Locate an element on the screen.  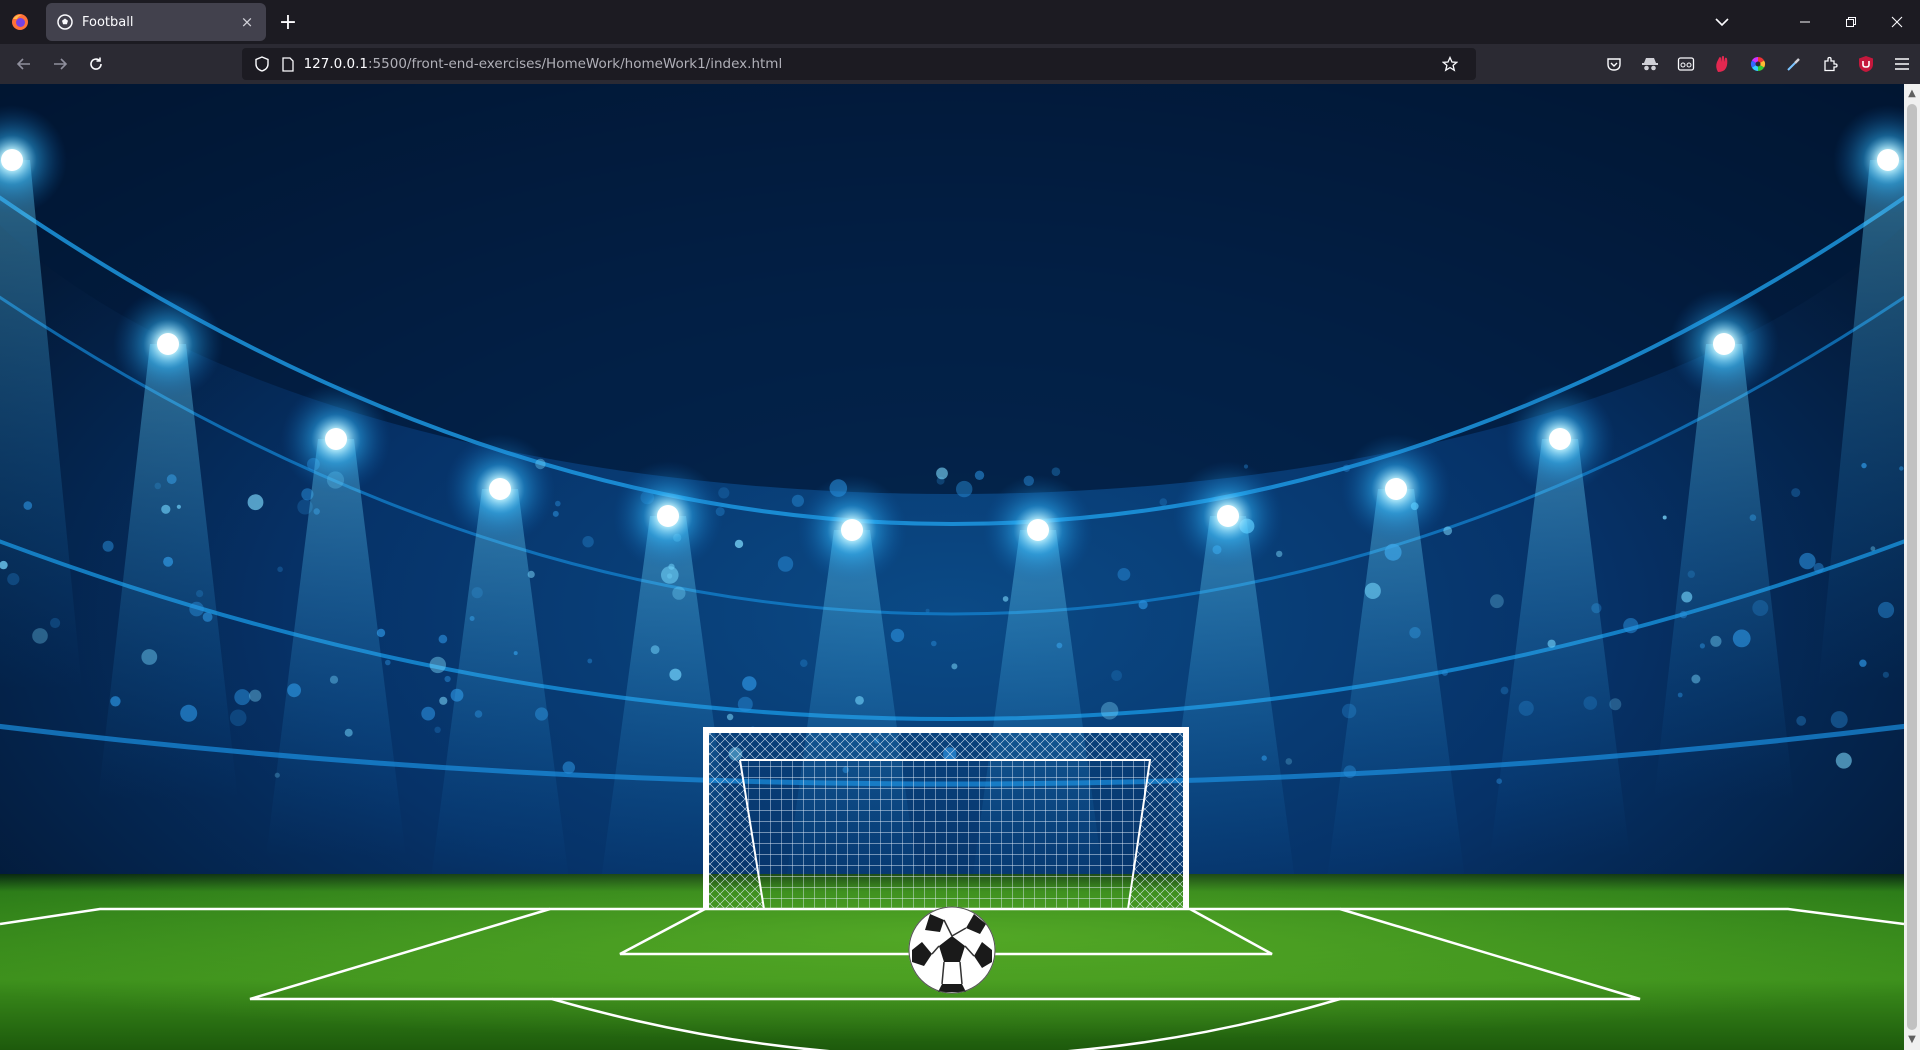
soccer-ball-icon is located at coordinates (65, 22).